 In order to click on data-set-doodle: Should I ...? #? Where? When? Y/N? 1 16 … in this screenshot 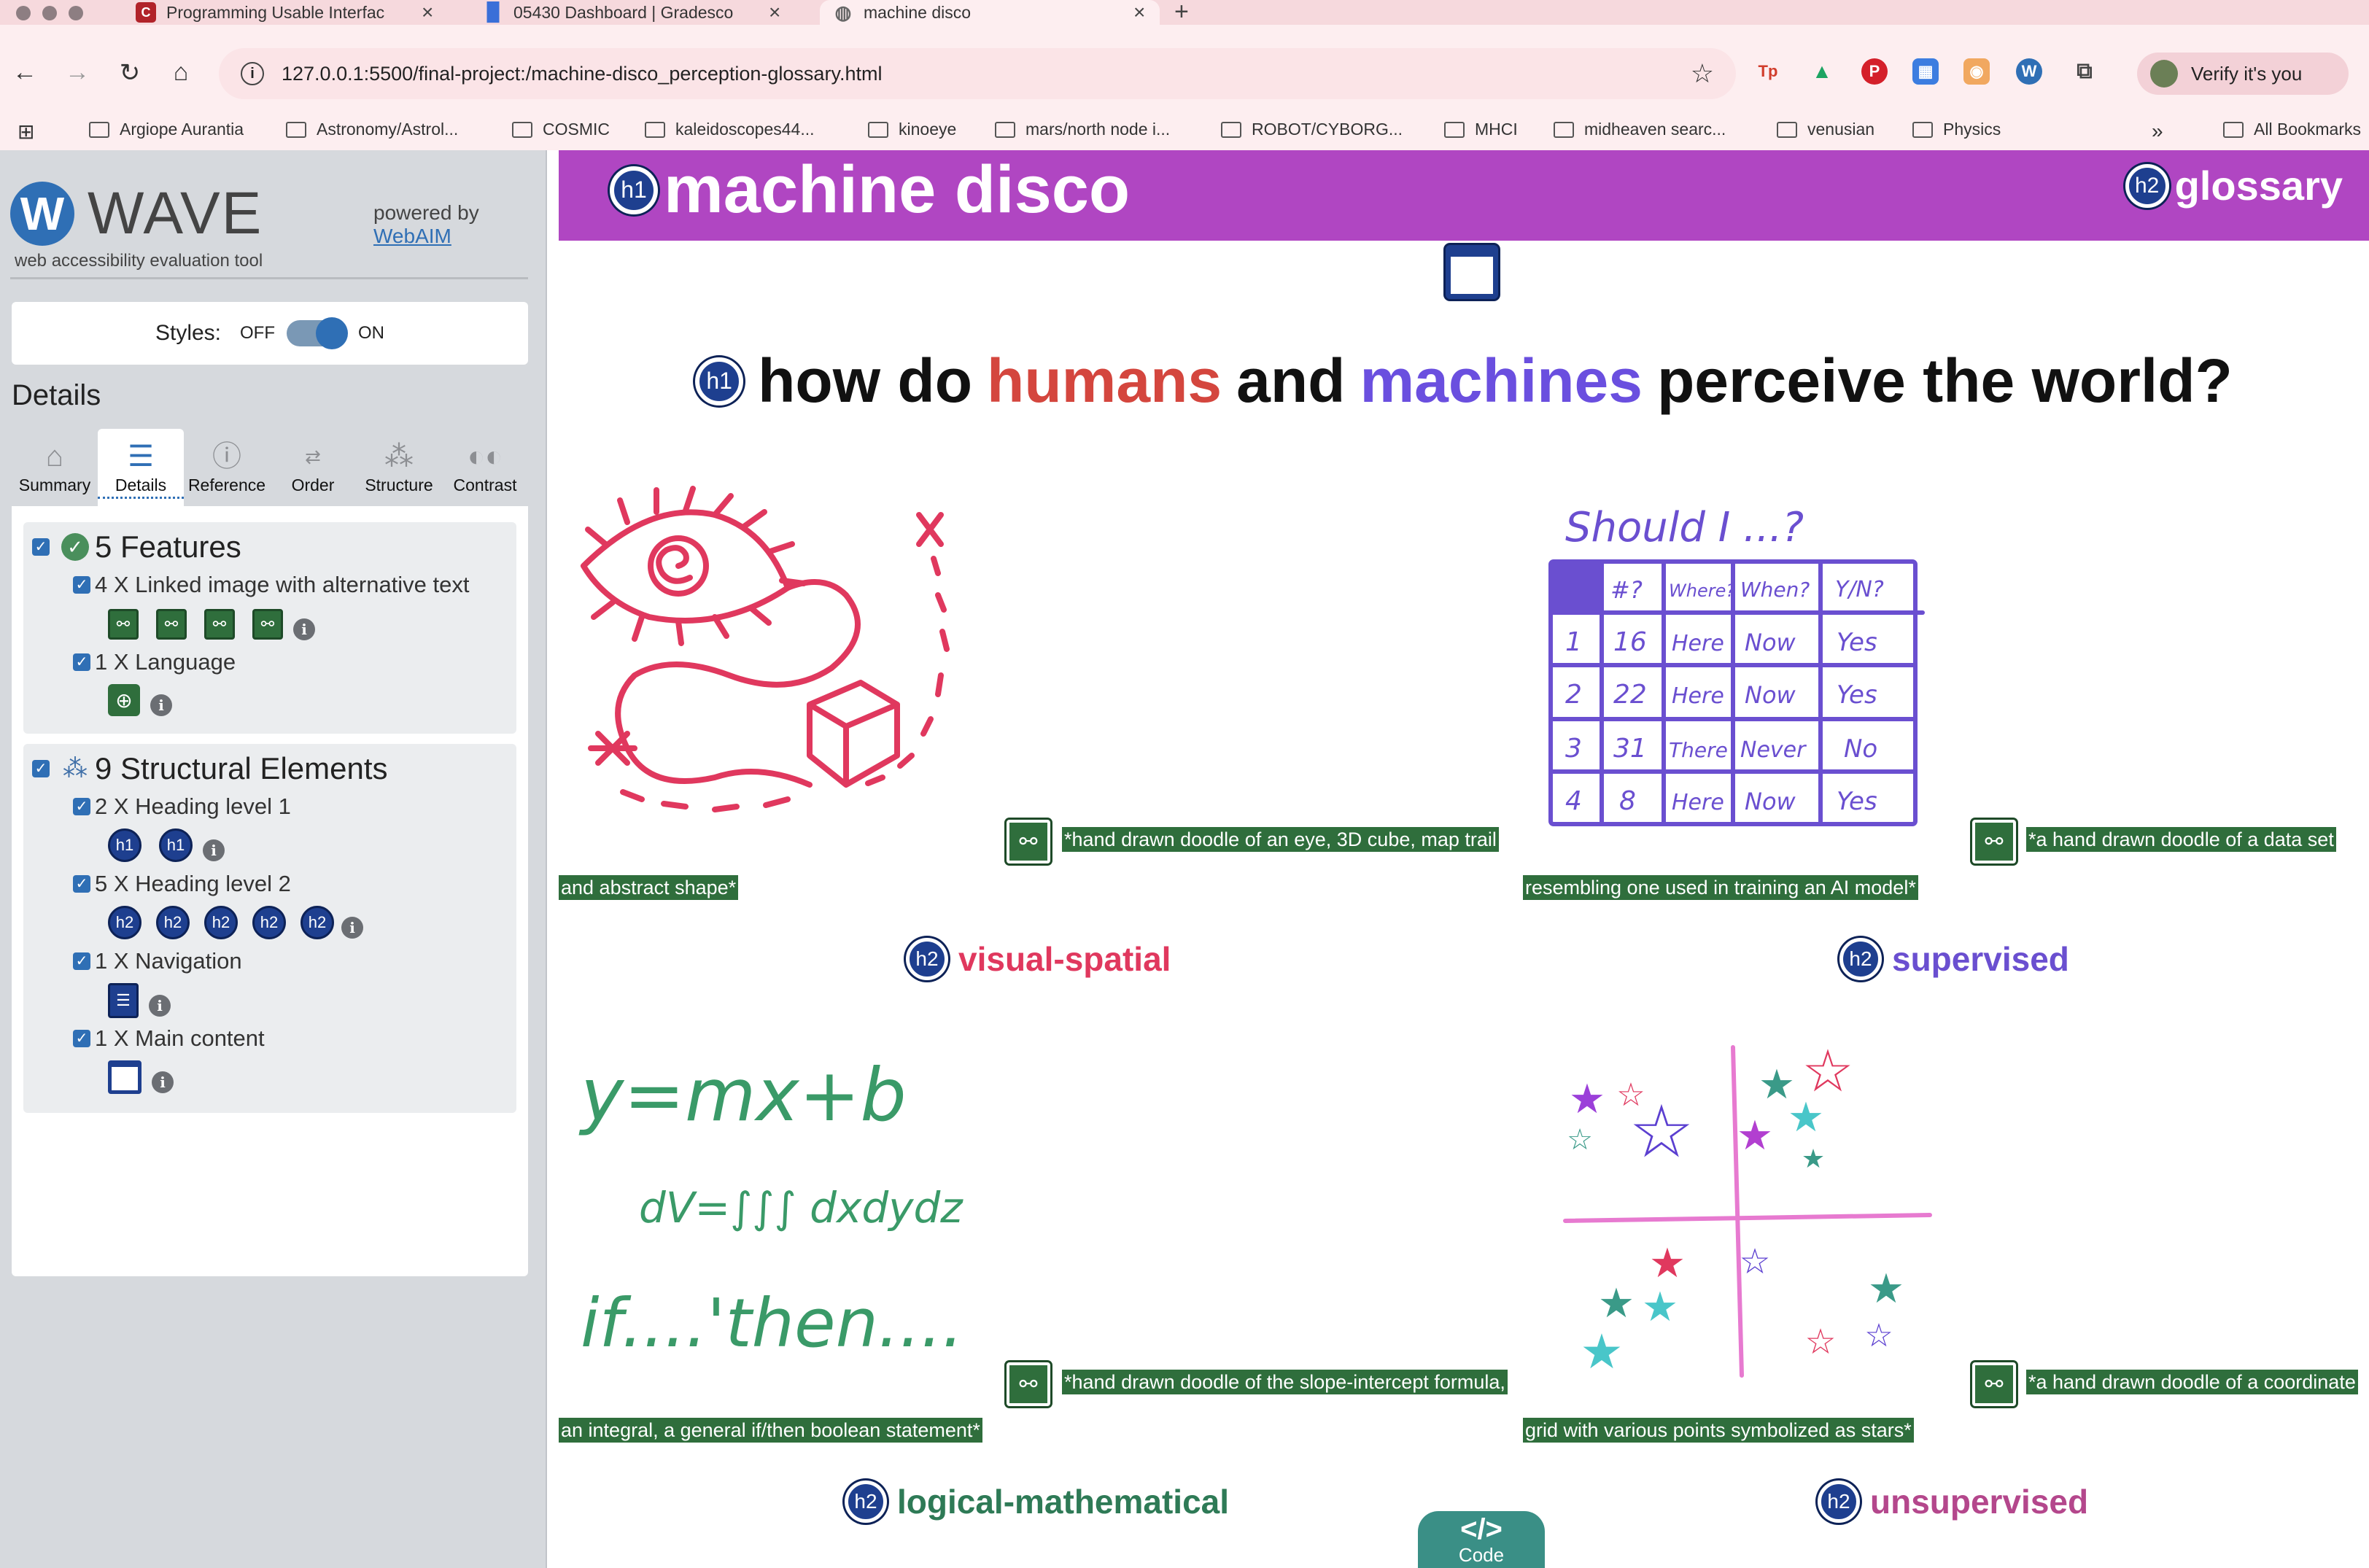, I will do `click(1740, 672)`.